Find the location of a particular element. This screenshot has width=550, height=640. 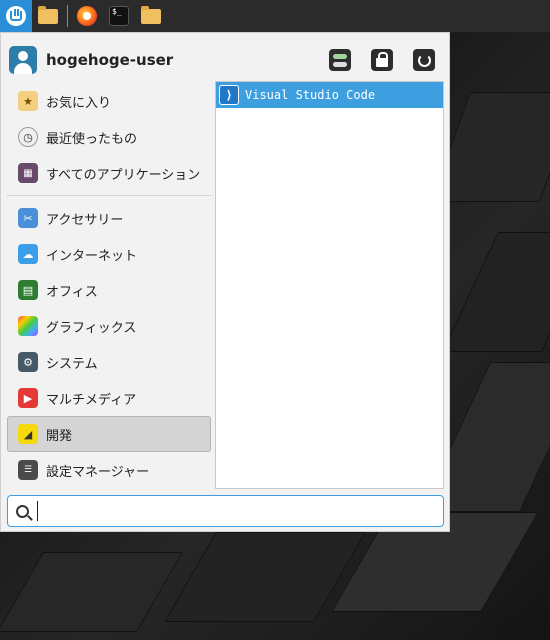

category-label: アクセサリー is located at coordinates (85, 220).